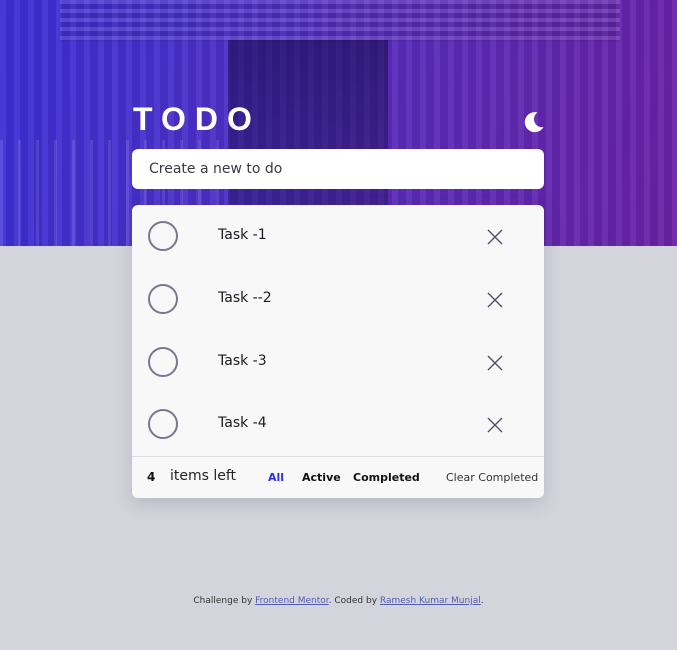 The image size is (677, 650). Describe the element at coordinates (386, 477) in the screenshot. I see `filter-completed-button: Completed` at that location.